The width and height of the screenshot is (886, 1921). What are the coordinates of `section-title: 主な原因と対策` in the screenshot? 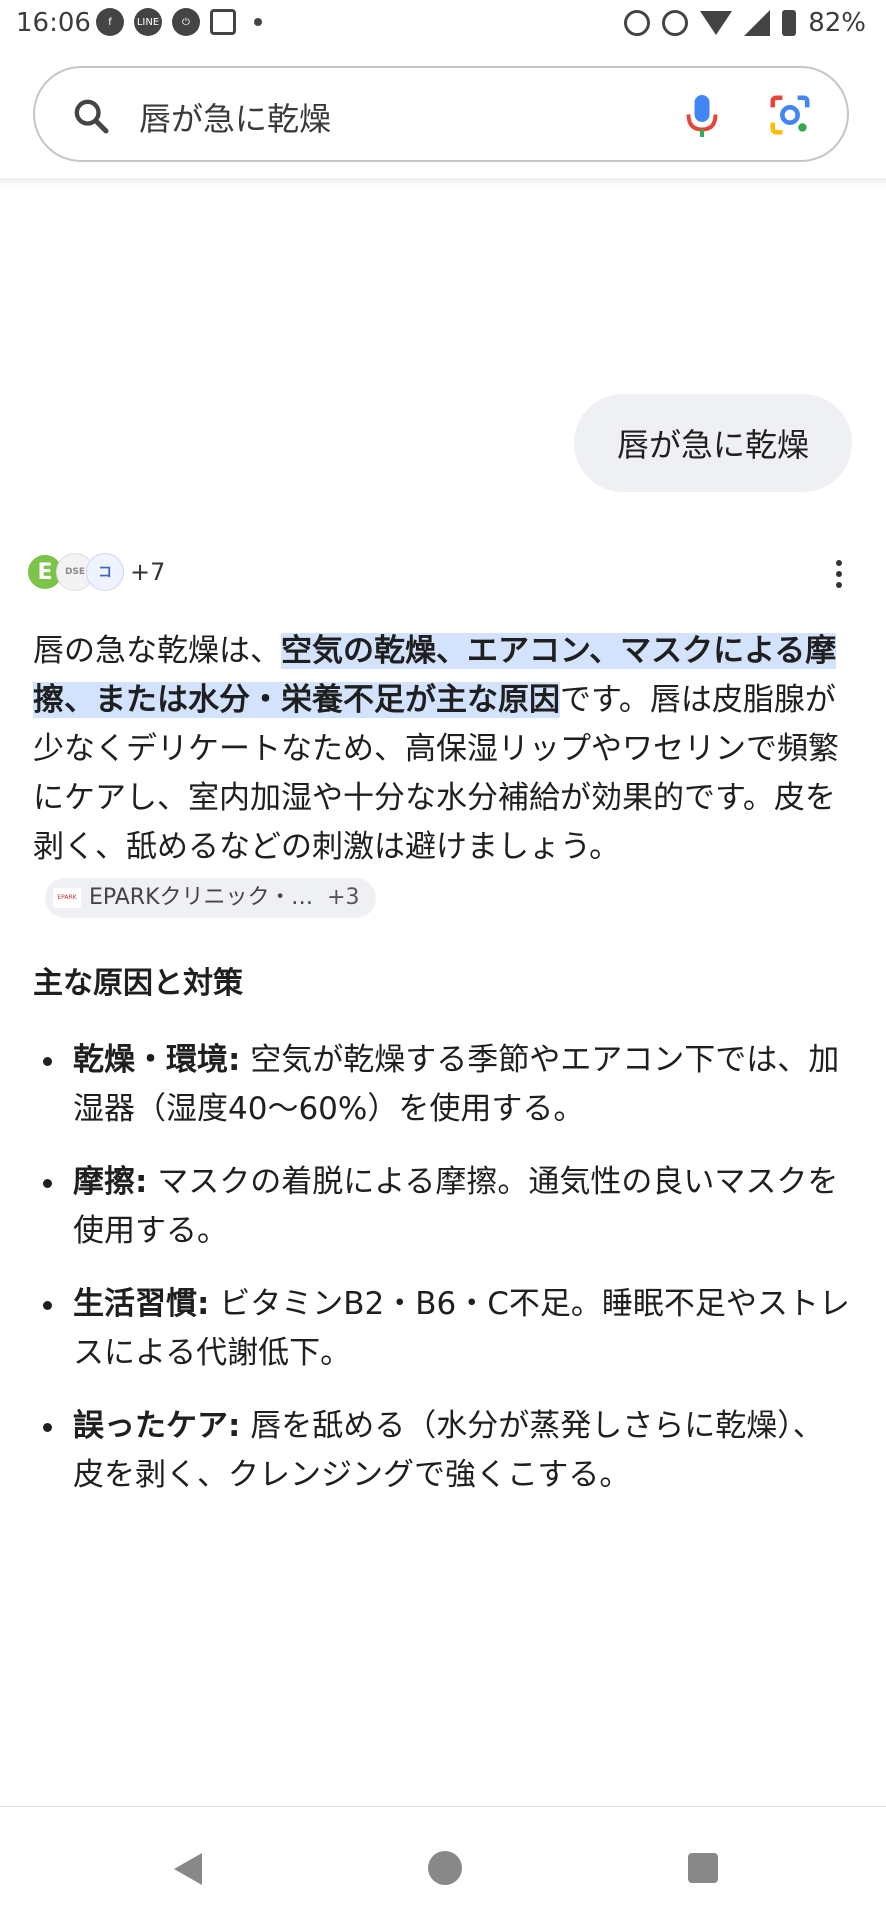 It's located at (138, 983).